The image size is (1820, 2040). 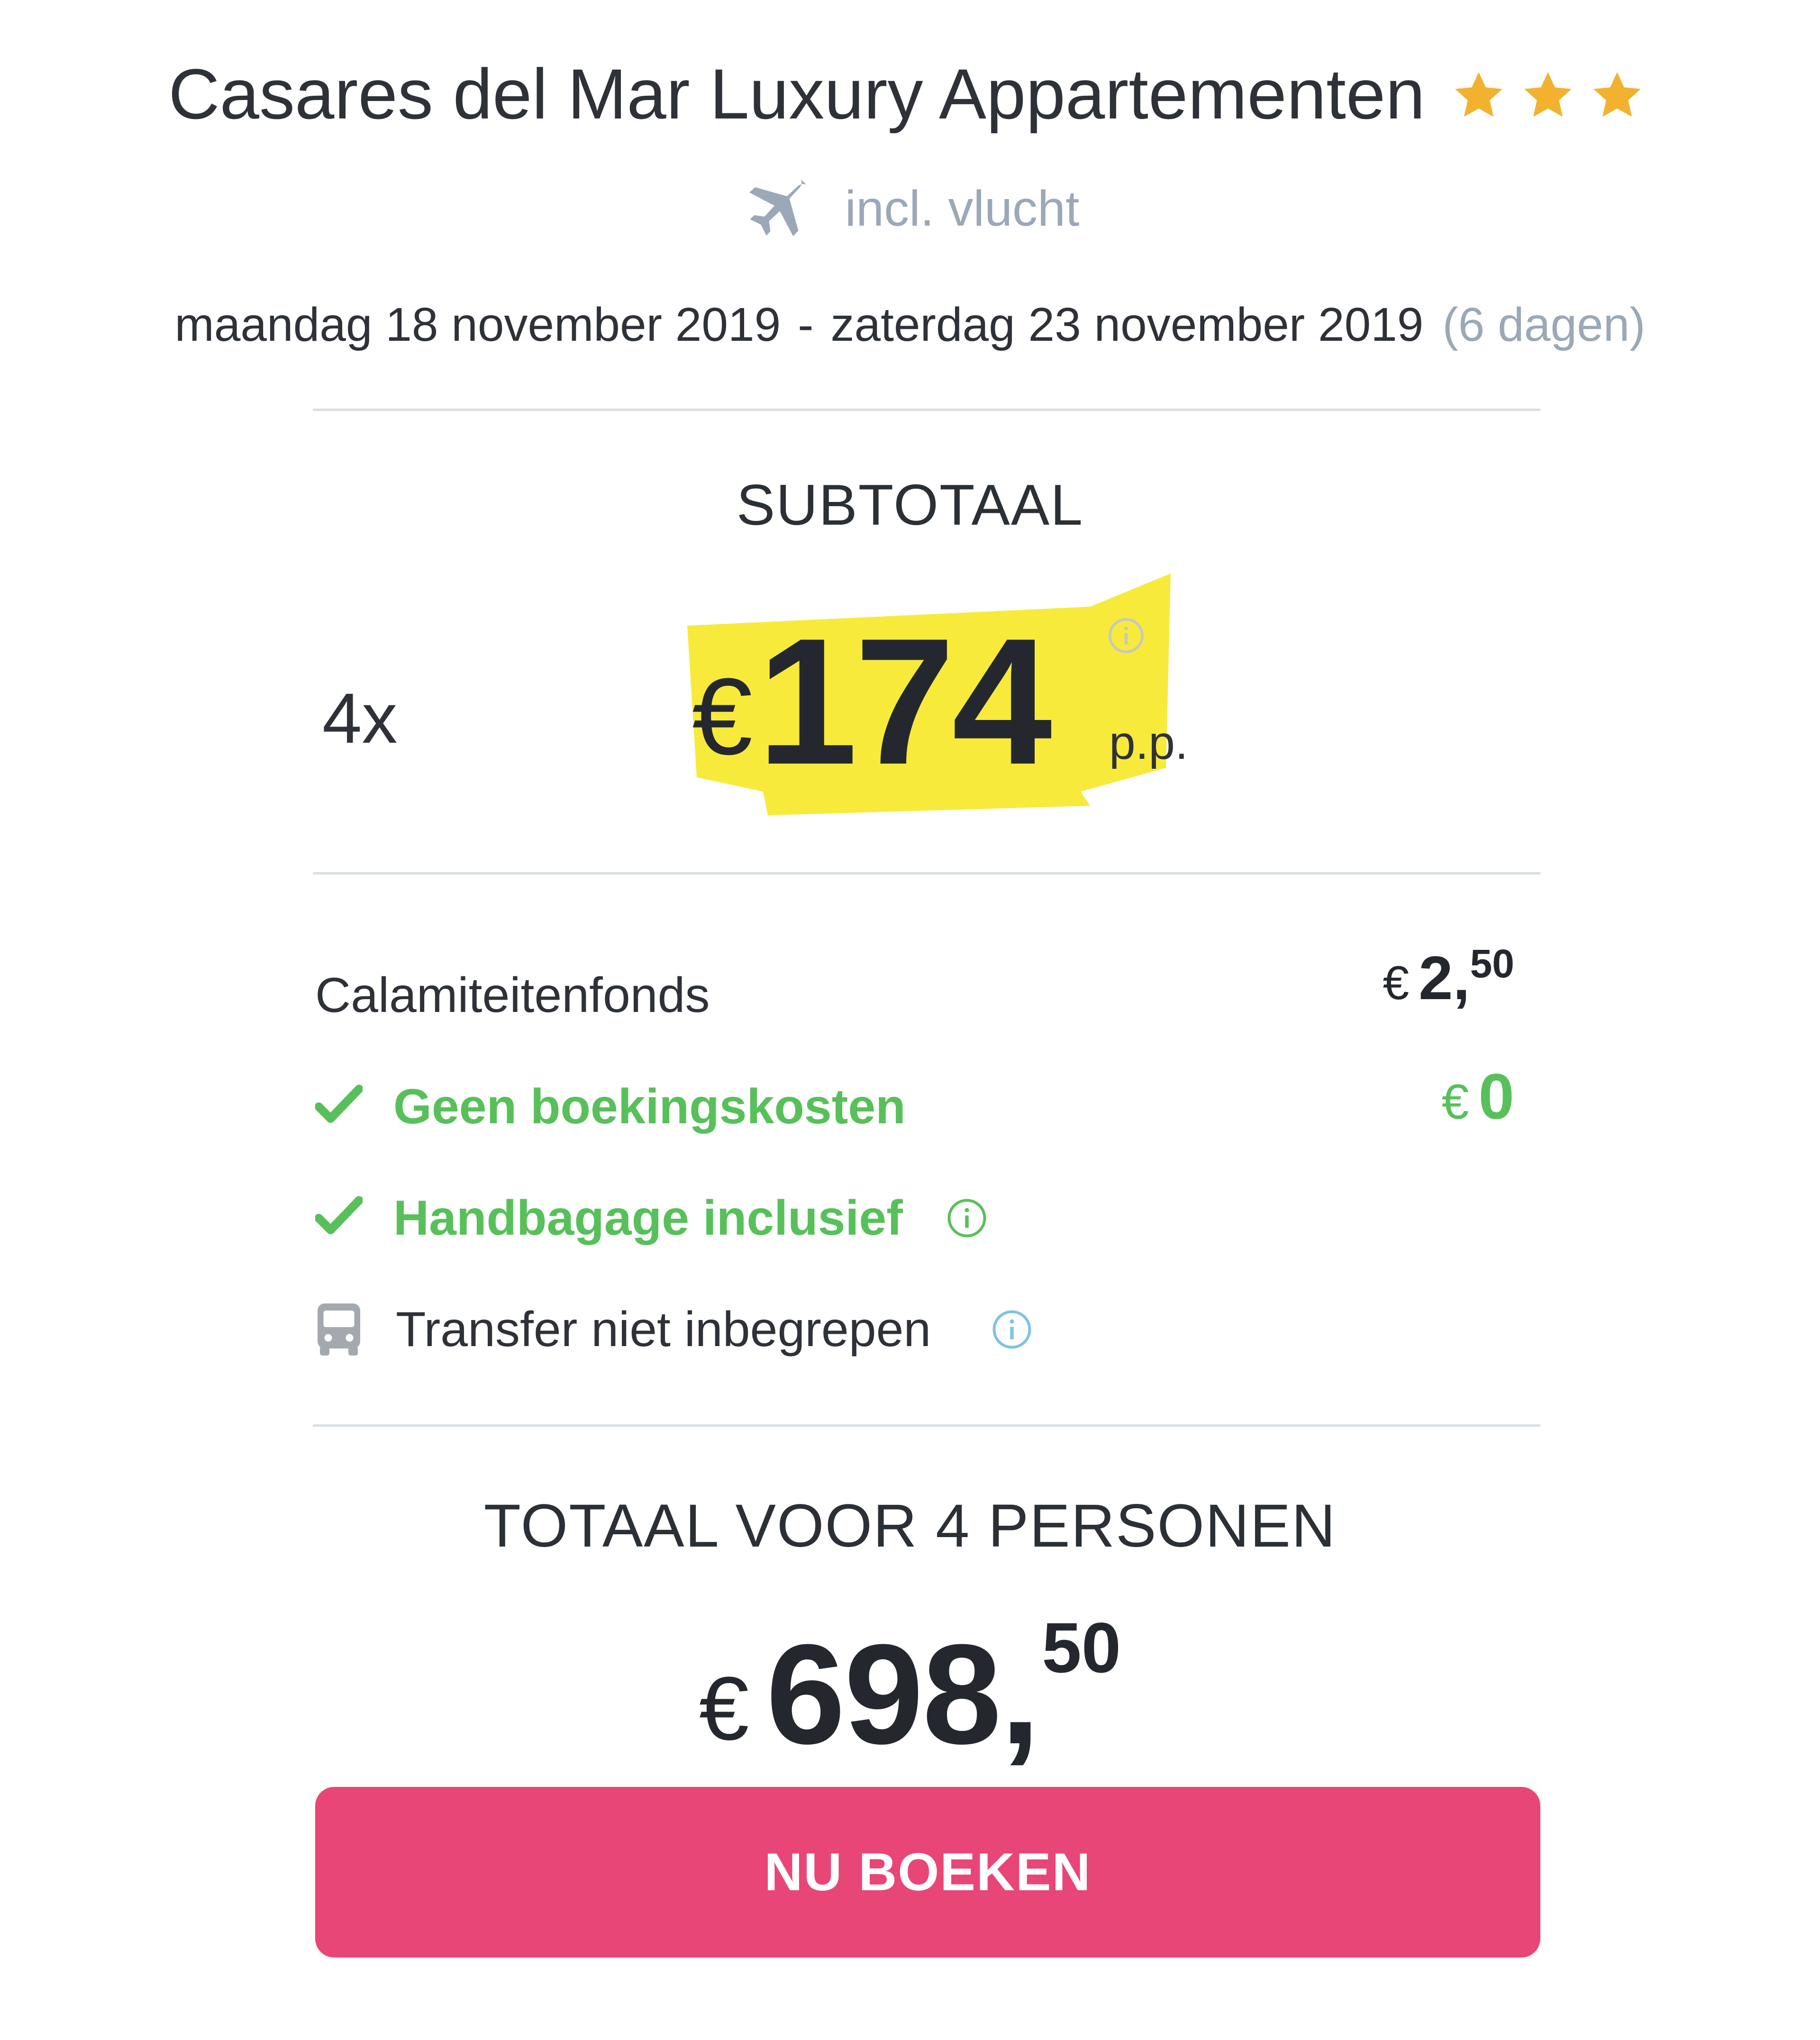 What do you see at coordinates (724, 1708) in the screenshot?
I see `total-currency: €` at bounding box center [724, 1708].